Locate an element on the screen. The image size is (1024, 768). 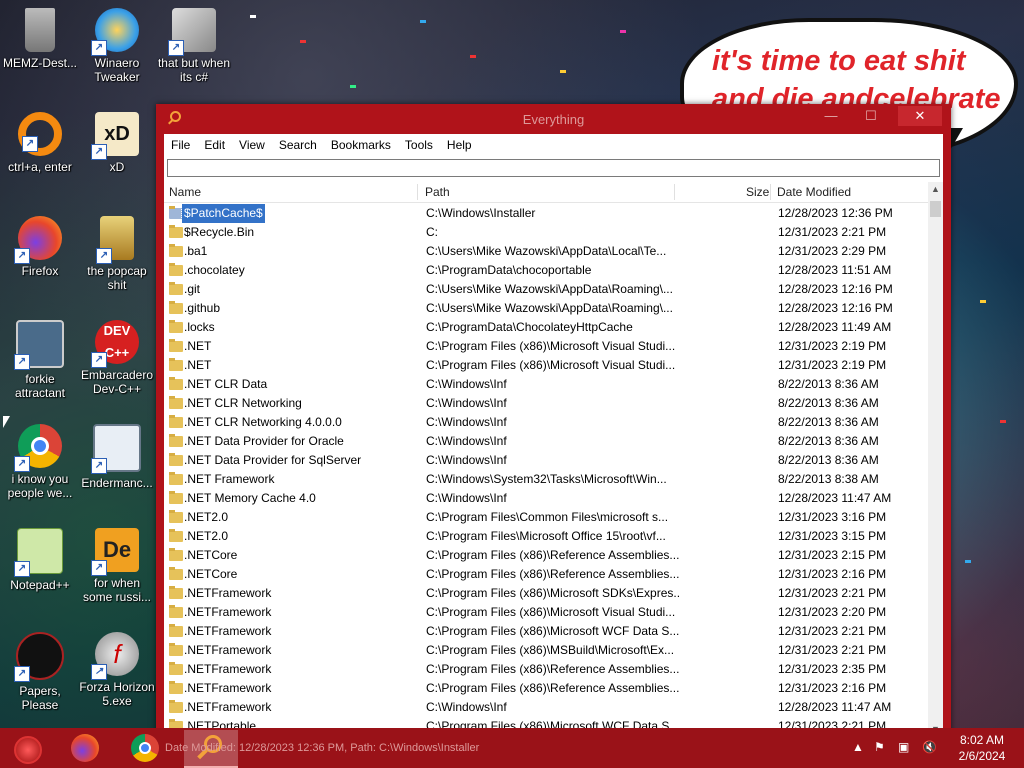
desktop-icon-firefox: ↗ Firefox is located at coordinates (40, 247).